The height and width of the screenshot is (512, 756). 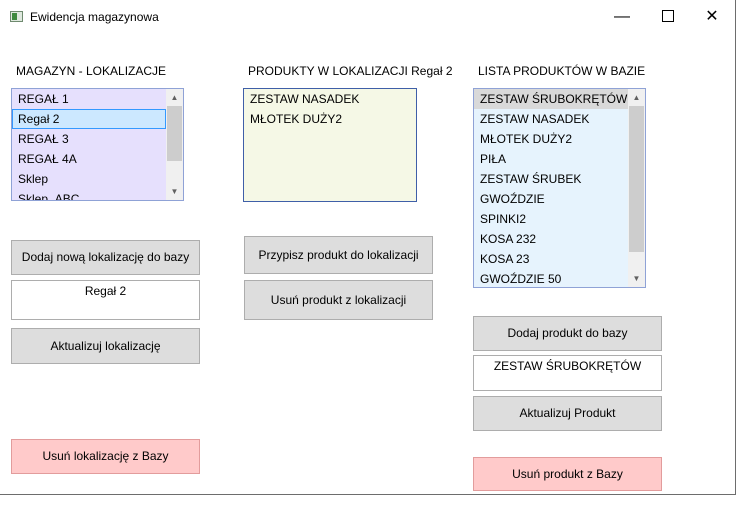 I want to click on delete-location-button: Usuń lokalizację z Bazy, so click(x=105, y=456).